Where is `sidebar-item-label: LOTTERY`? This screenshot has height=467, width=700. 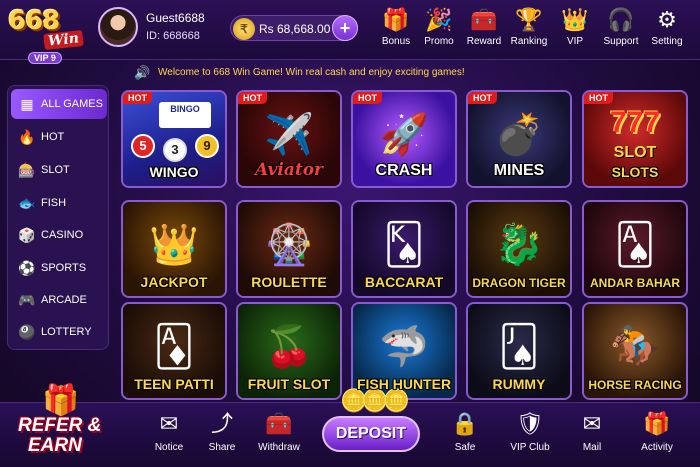
sidebar-item-label: LOTTERY is located at coordinates (66, 332).